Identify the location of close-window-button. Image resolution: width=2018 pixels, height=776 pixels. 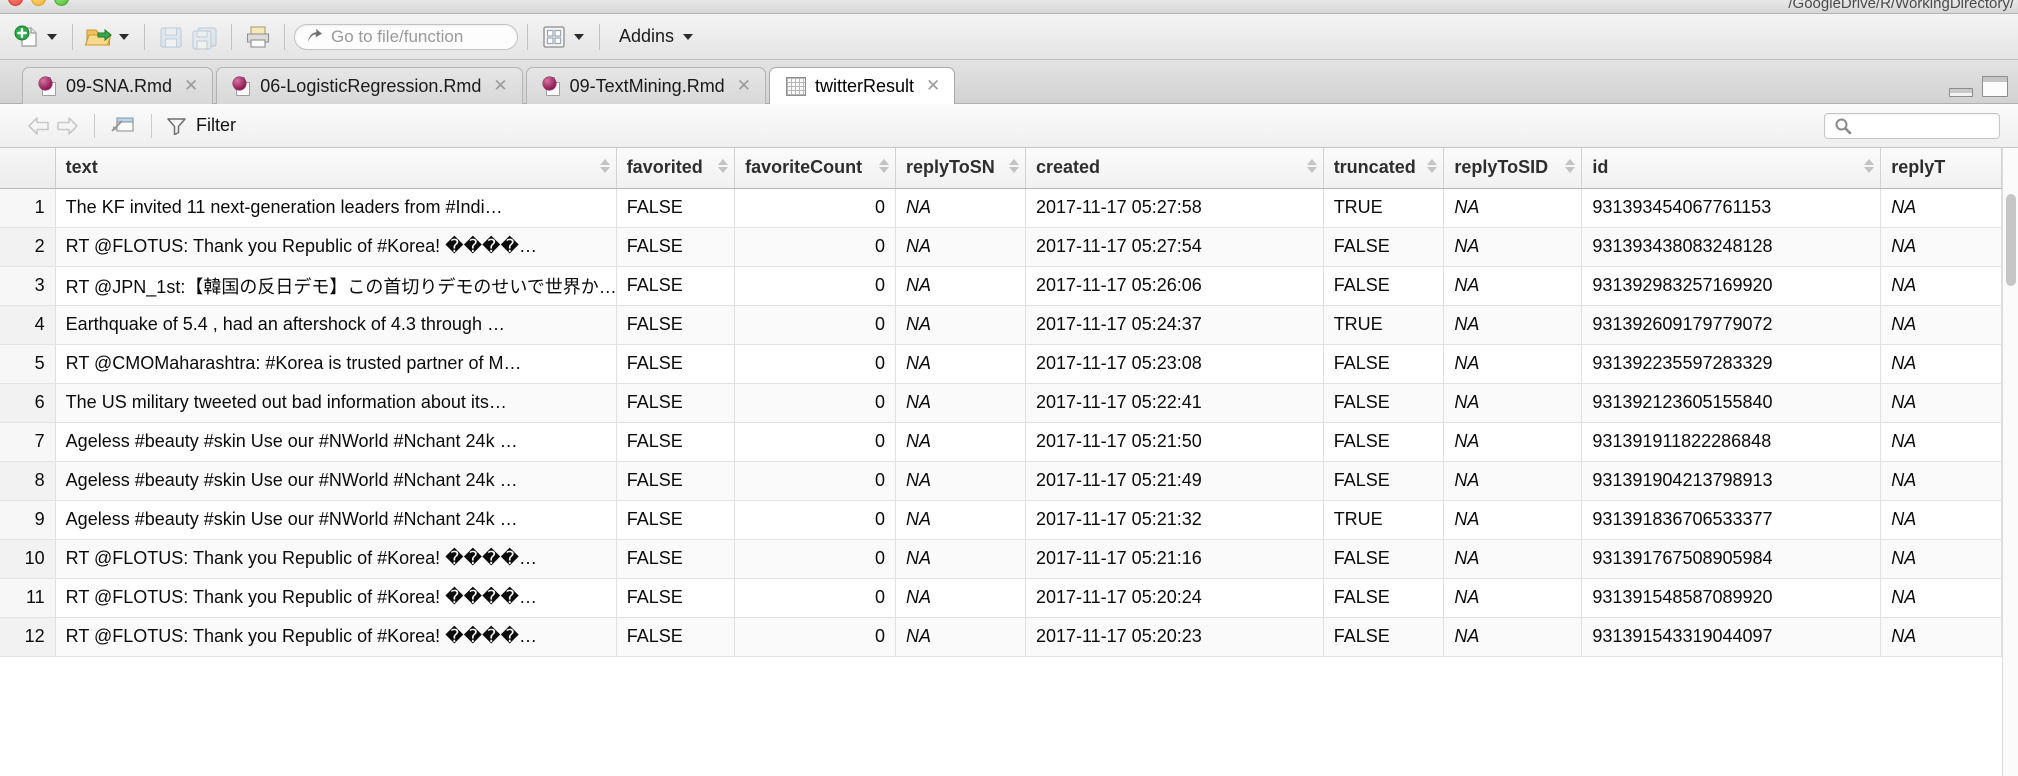
(15, 3).